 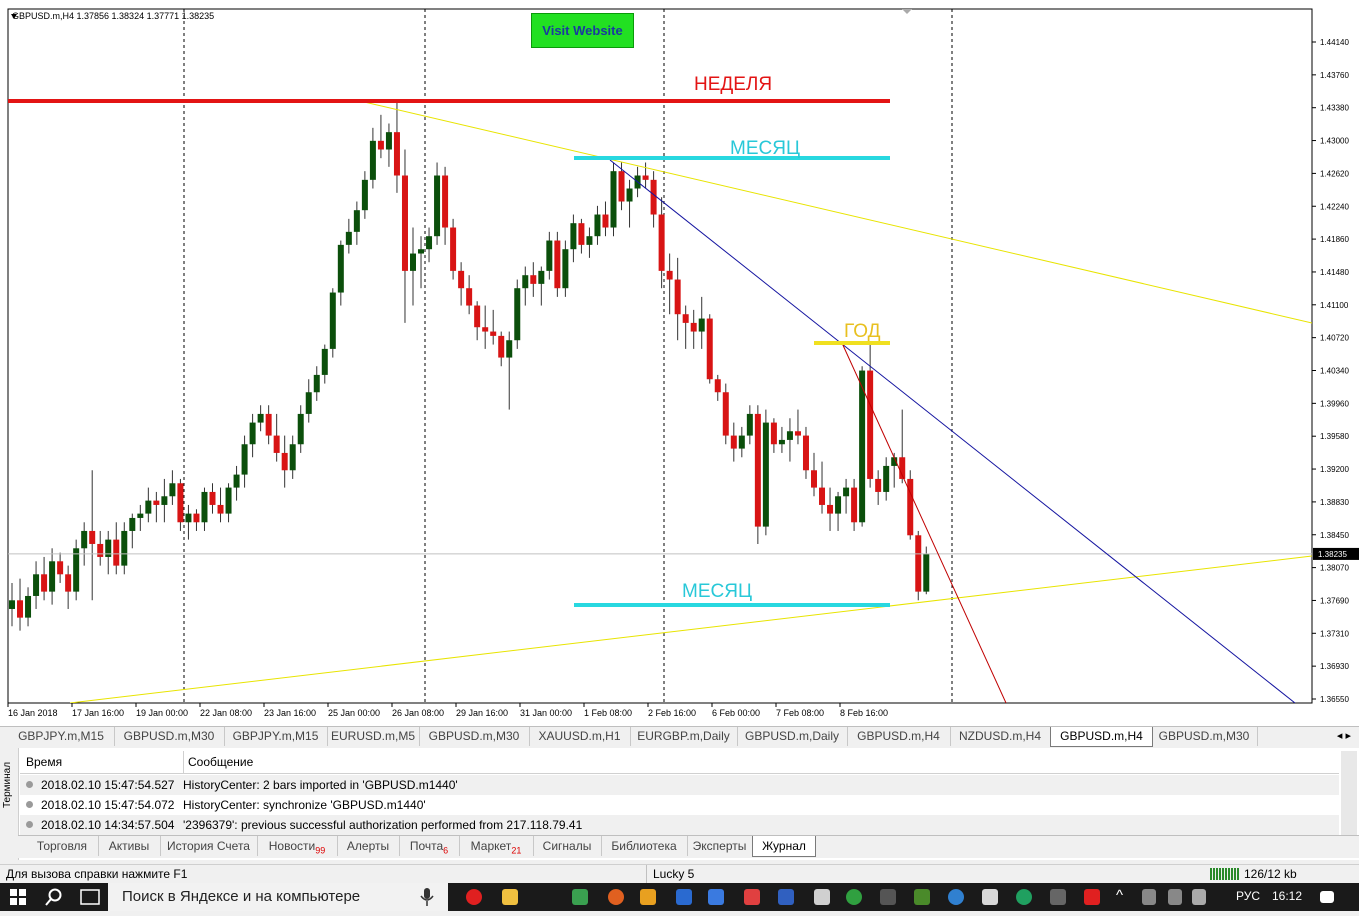 I want to click on status-profile: Lucky 5, so click(x=670, y=874).